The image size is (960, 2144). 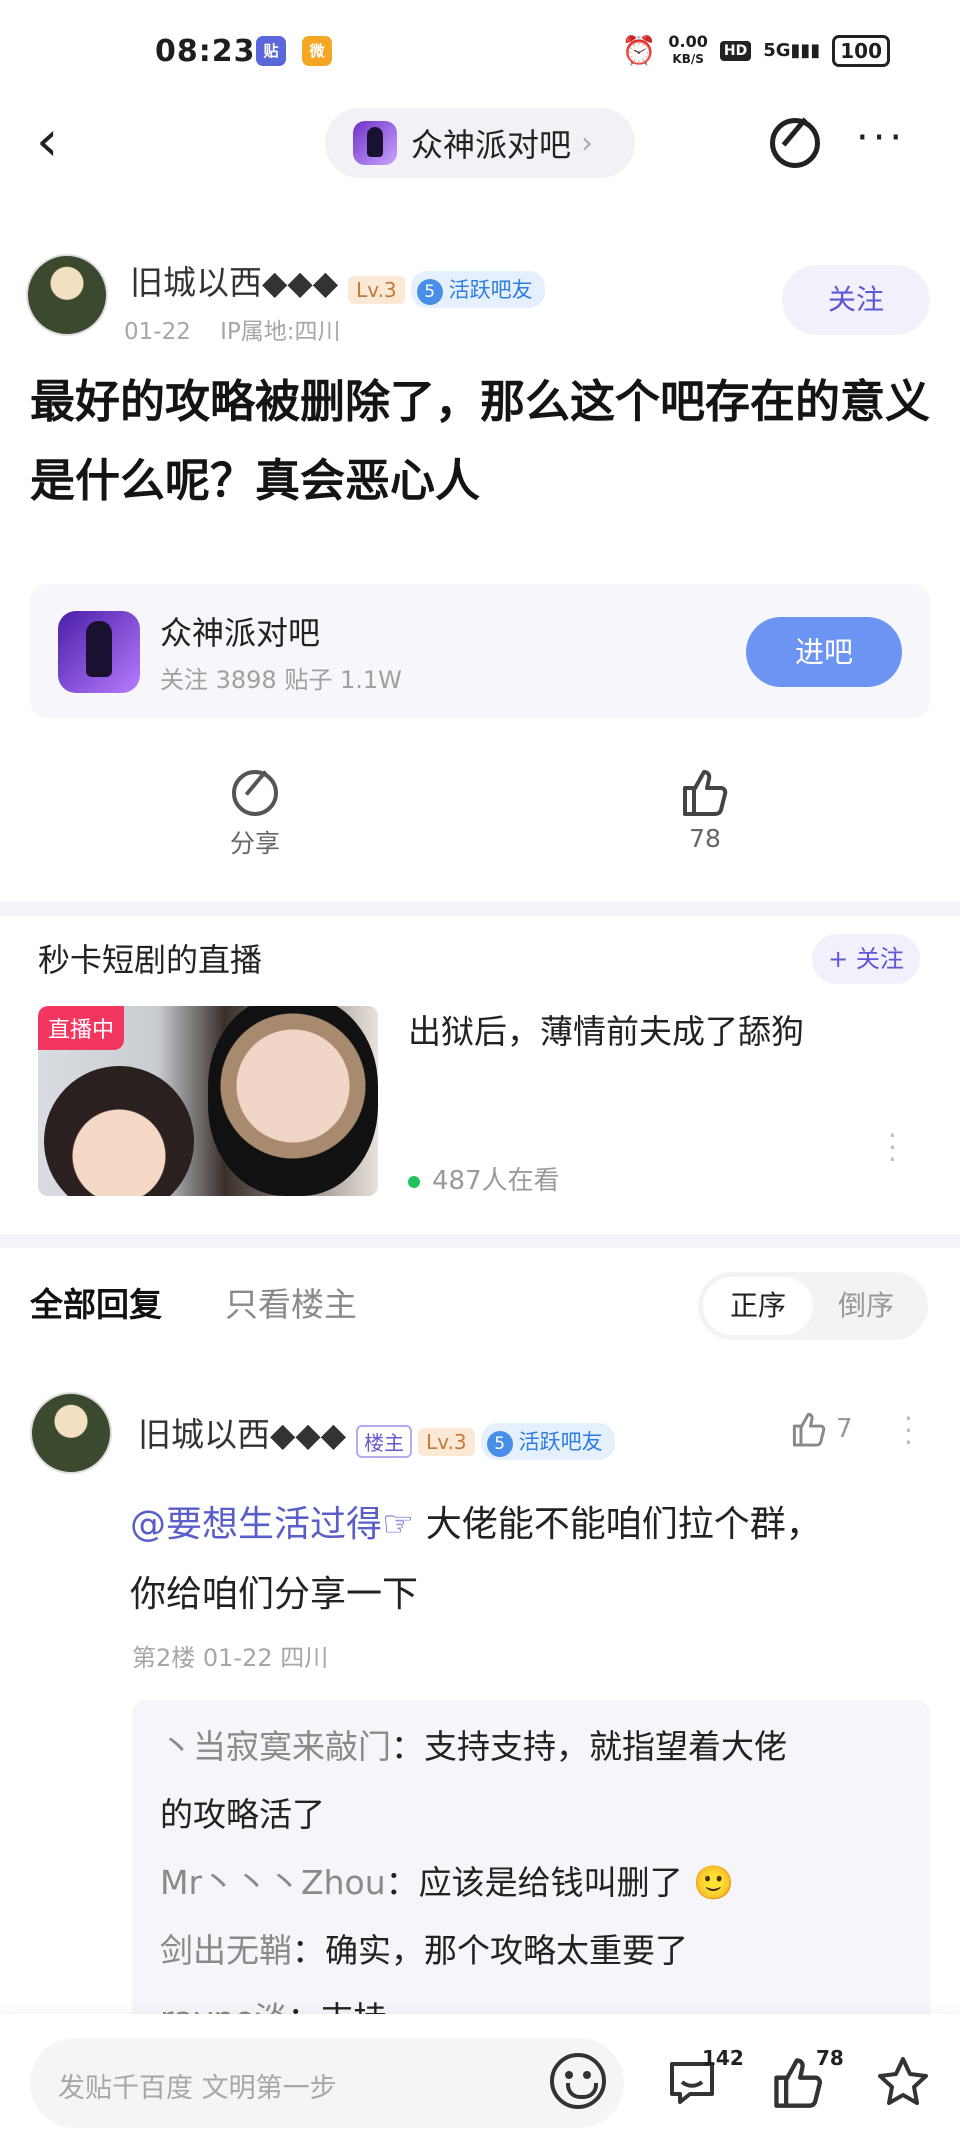 What do you see at coordinates (606, 1029) in the screenshot?
I see `live-title: 出狱后，薄情前夫成了舔狗` at bounding box center [606, 1029].